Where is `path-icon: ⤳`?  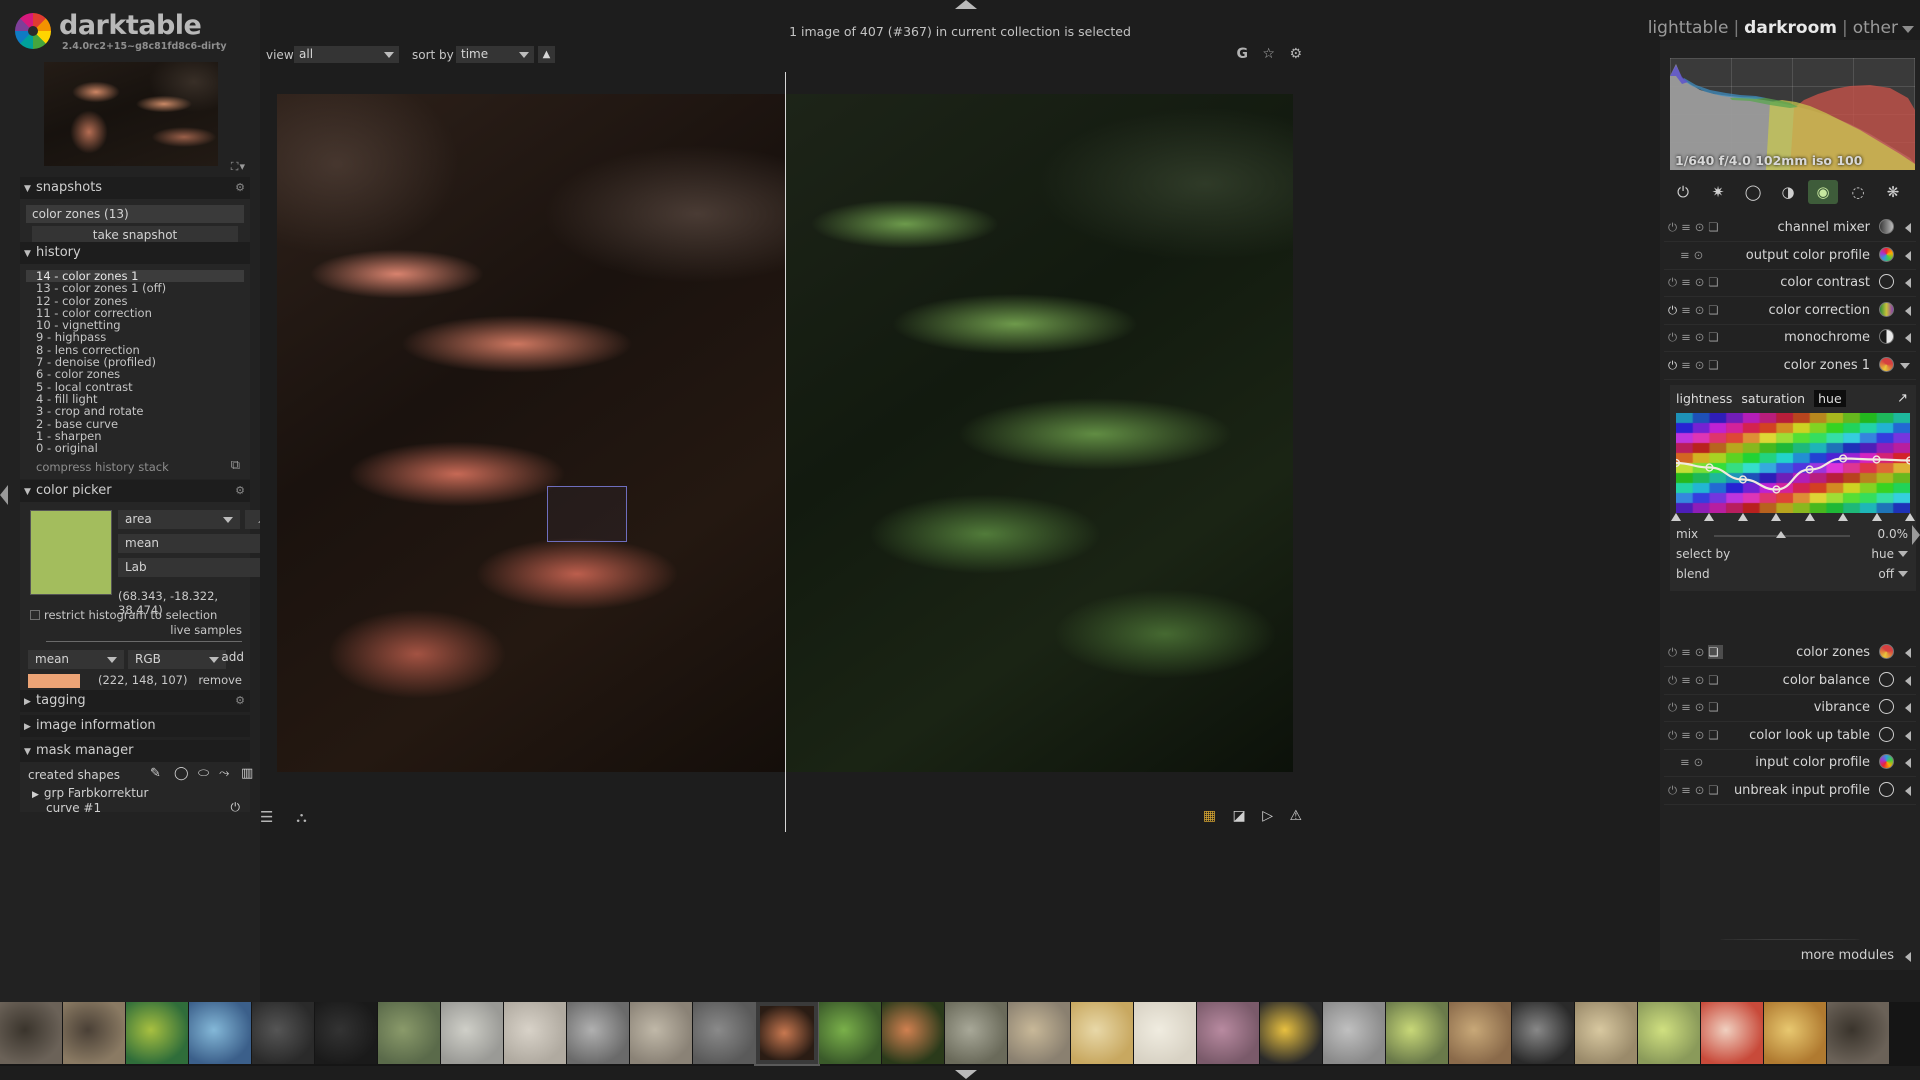
path-icon: ⤳ is located at coordinates (224, 773).